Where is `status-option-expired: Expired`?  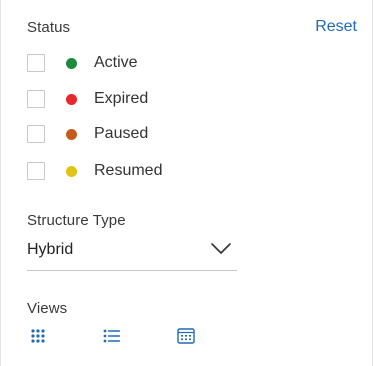 status-option-expired: Expired is located at coordinates (87, 99).